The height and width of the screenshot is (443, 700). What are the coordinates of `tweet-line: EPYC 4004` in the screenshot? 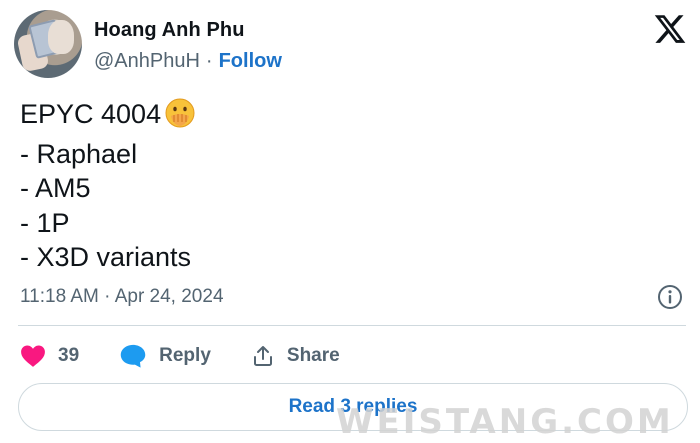 It's located at (107, 117).